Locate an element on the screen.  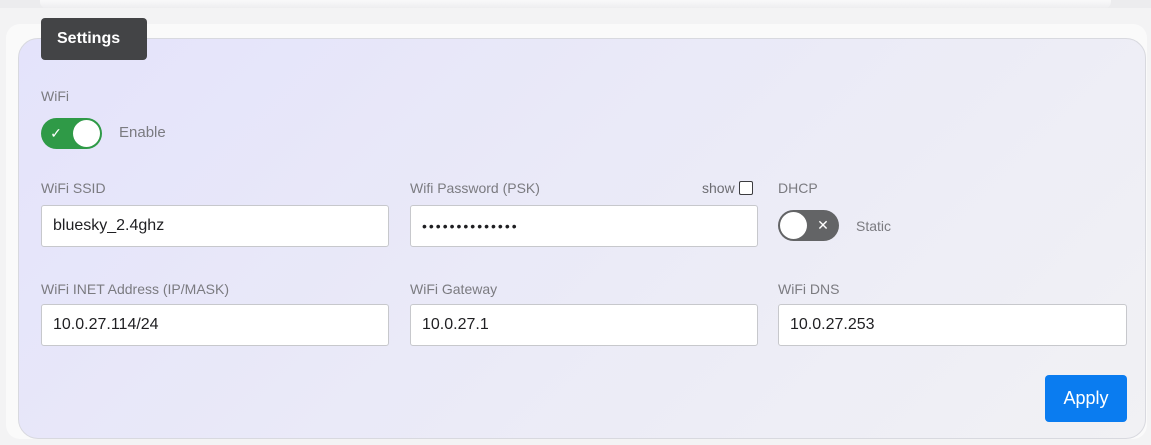
apply-button: Apply is located at coordinates (1086, 398).